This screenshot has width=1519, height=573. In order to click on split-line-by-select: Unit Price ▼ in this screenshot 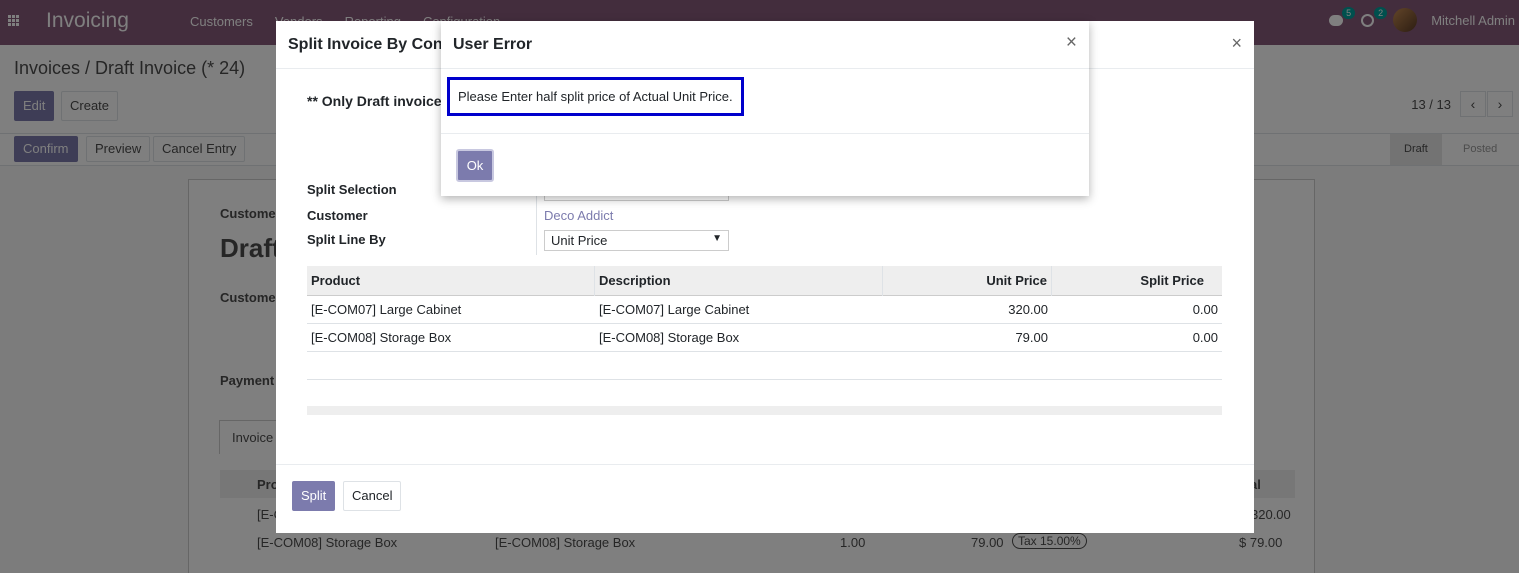, I will do `click(636, 240)`.